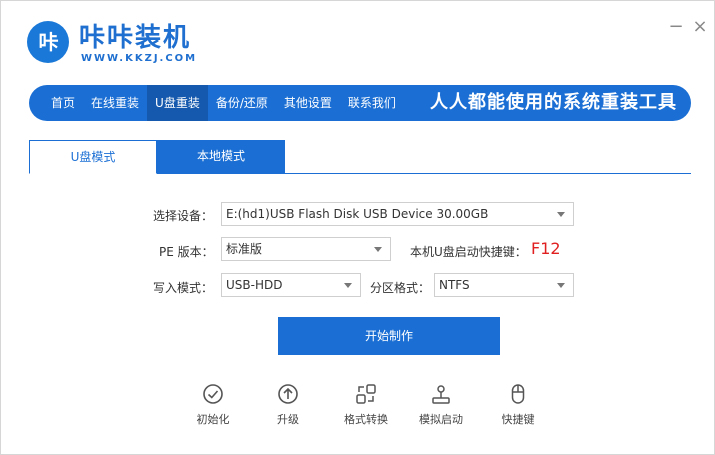  What do you see at coordinates (213, 405) in the screenshot?
I see `tool-initialize: 初始化` at bounding box center [213, 405].